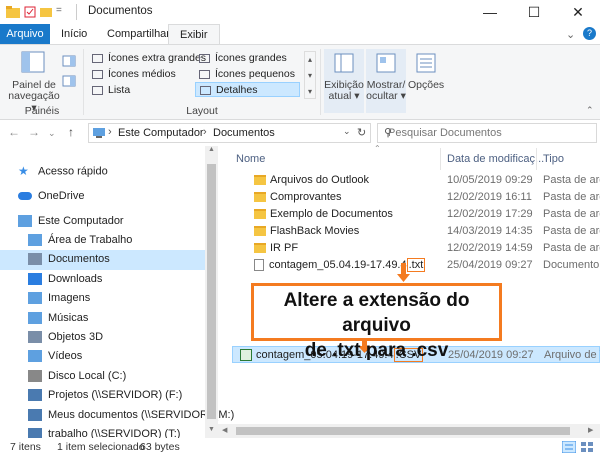 The height and width of the screenshot is (456, 600). What do you see at coordinates (115, 395) in the screenshot?
I see `nav-item-label: Projetos (\\SERVIDOR) (F:)` at bounding box center [115, 395].